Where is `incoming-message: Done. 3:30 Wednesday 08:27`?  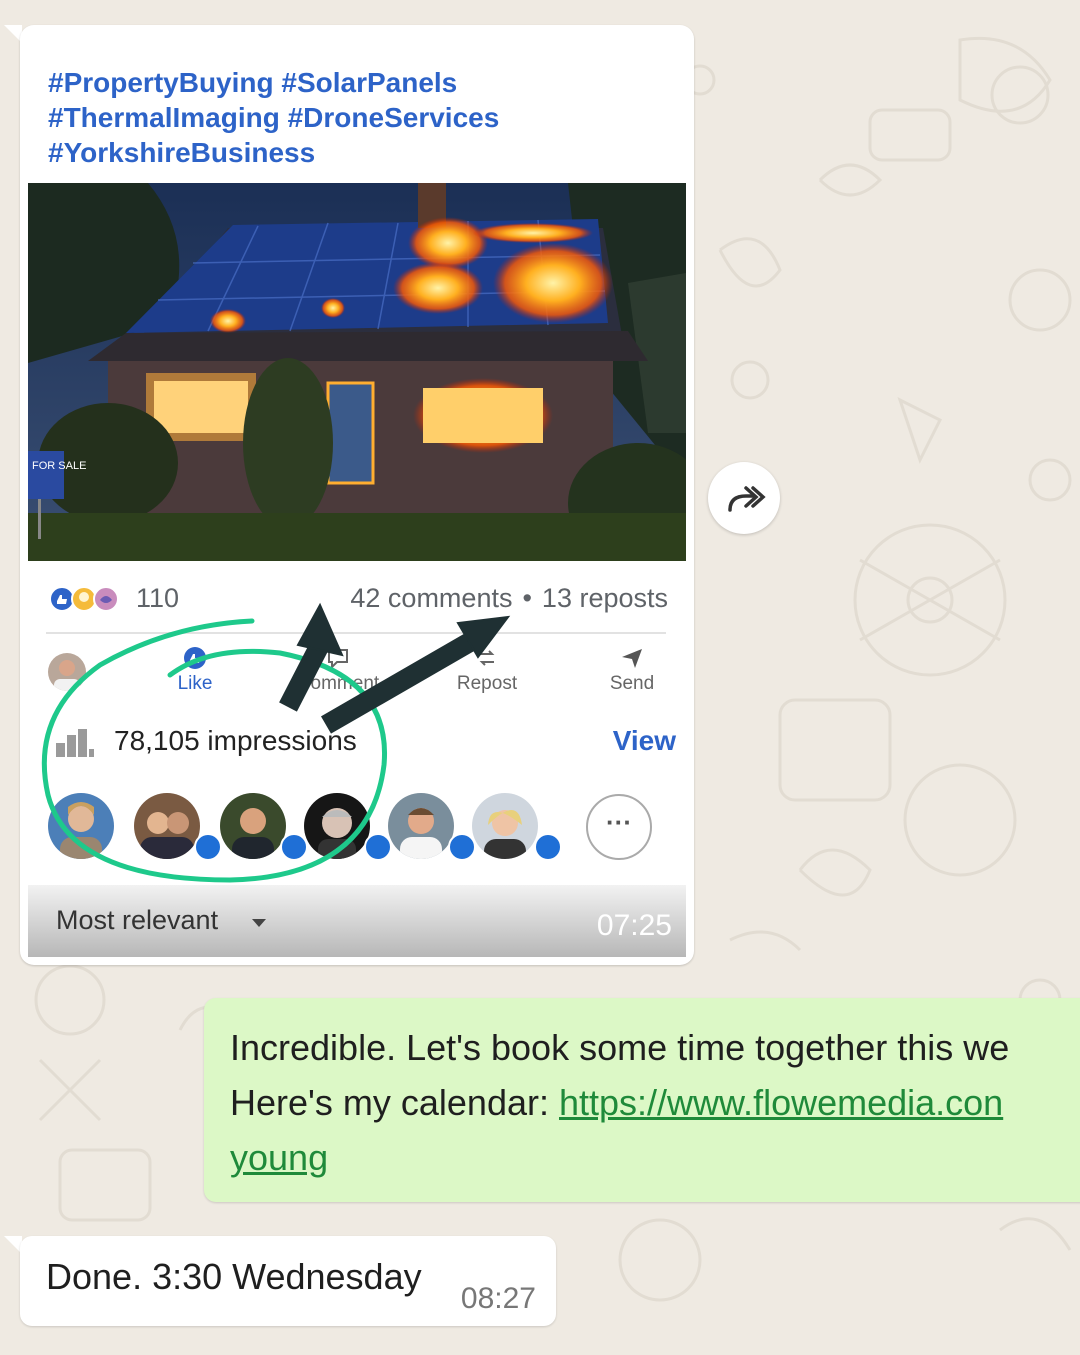 incoming-message: Done. 3:30 Wednesday 08:27 is located at coordinates (288, 1281).